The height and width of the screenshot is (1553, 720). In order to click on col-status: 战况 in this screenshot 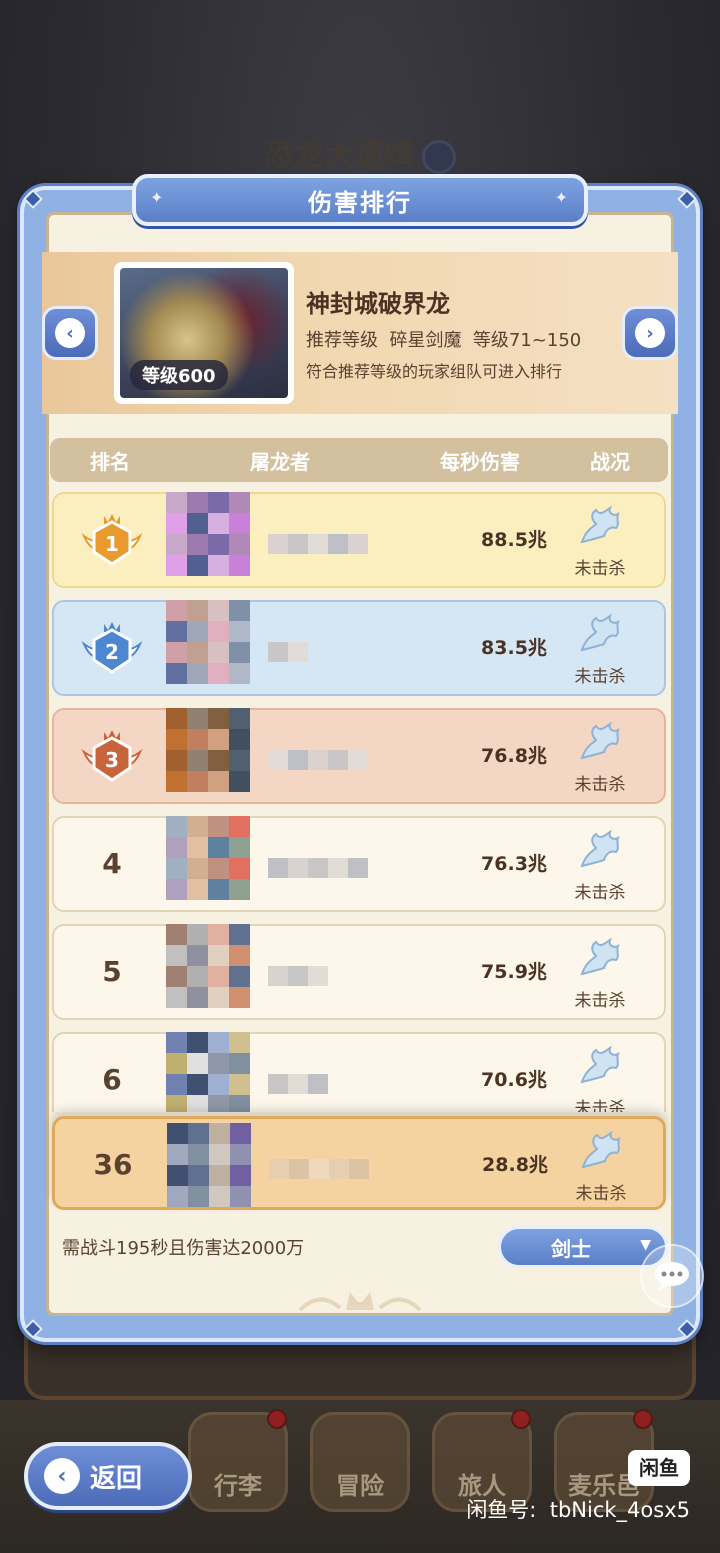, I will do `click(610, 461)`.